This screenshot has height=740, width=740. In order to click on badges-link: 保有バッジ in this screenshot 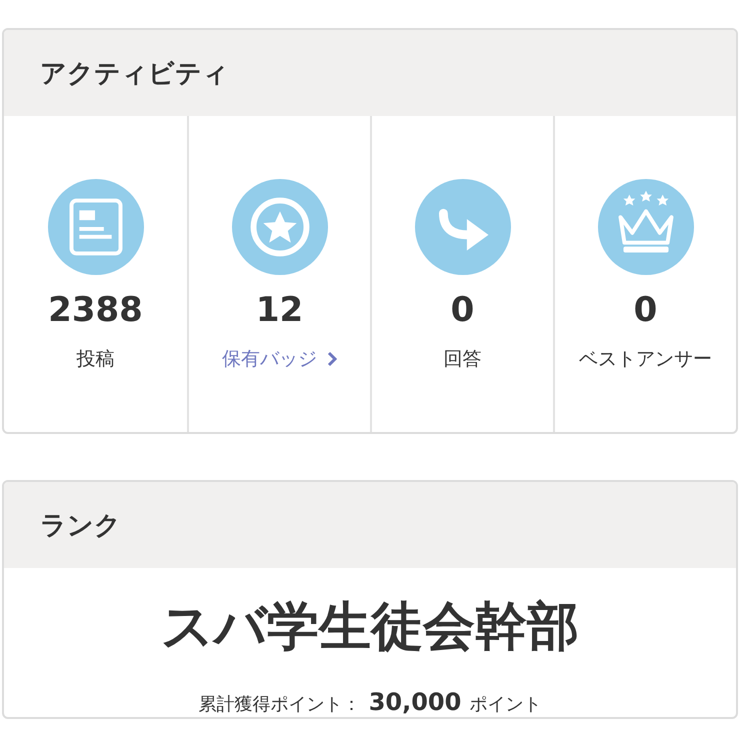, I will do `click(279, 359)`.